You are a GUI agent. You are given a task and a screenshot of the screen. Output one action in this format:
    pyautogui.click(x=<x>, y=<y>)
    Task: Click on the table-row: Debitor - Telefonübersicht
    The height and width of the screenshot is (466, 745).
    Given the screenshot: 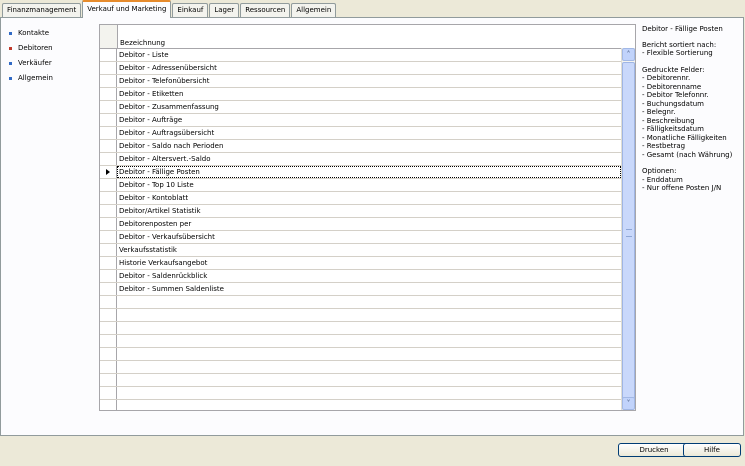 What is the action you would take?
    pyautogui.click(x=367, y=81)
    